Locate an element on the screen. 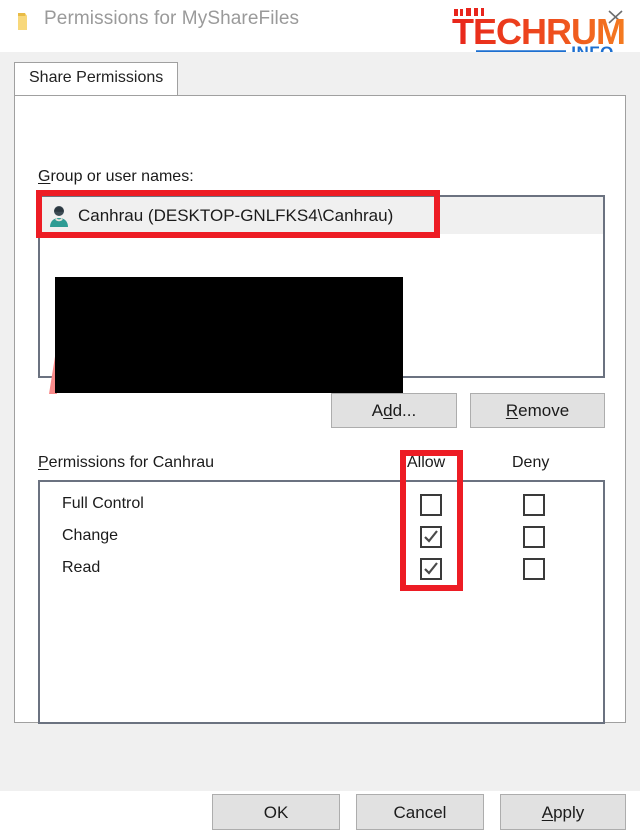 Image resolution: width=640 pixels, height=830 pixels. group-label-rest: roup or user names: is located at coordinates (122, 176).